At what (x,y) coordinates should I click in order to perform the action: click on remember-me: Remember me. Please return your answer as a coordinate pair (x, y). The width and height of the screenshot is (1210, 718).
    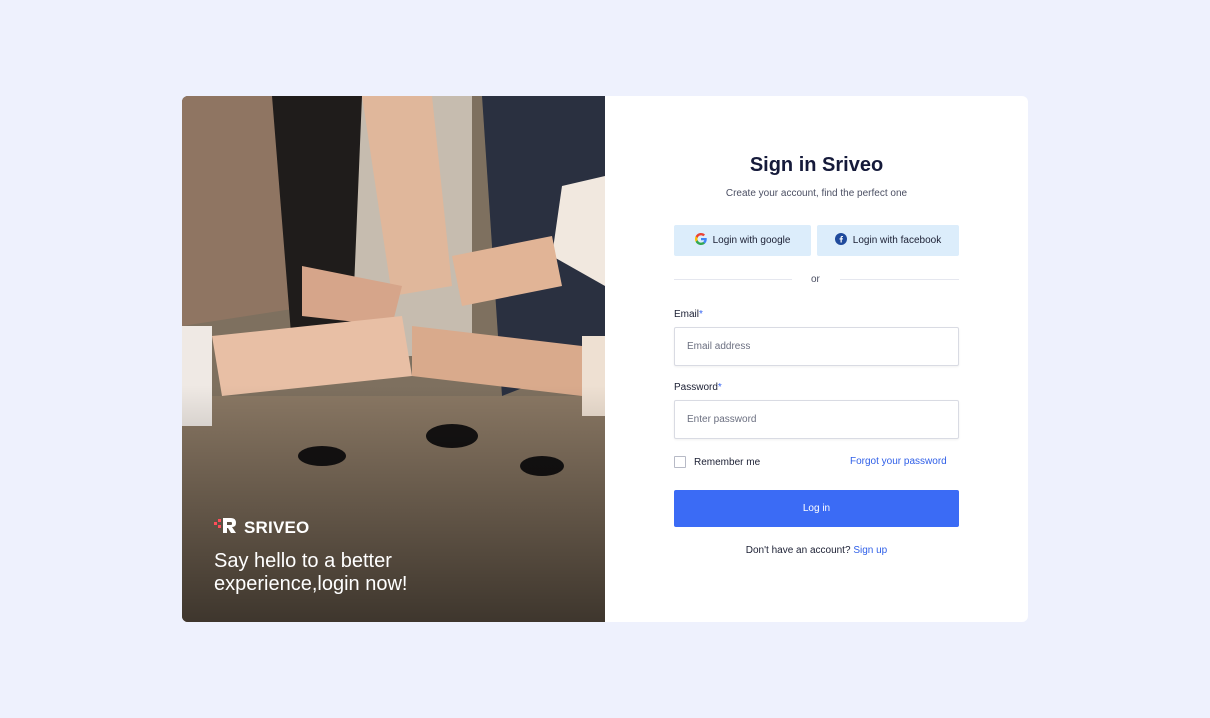
    Looking at the image, I should click on (717, 462).